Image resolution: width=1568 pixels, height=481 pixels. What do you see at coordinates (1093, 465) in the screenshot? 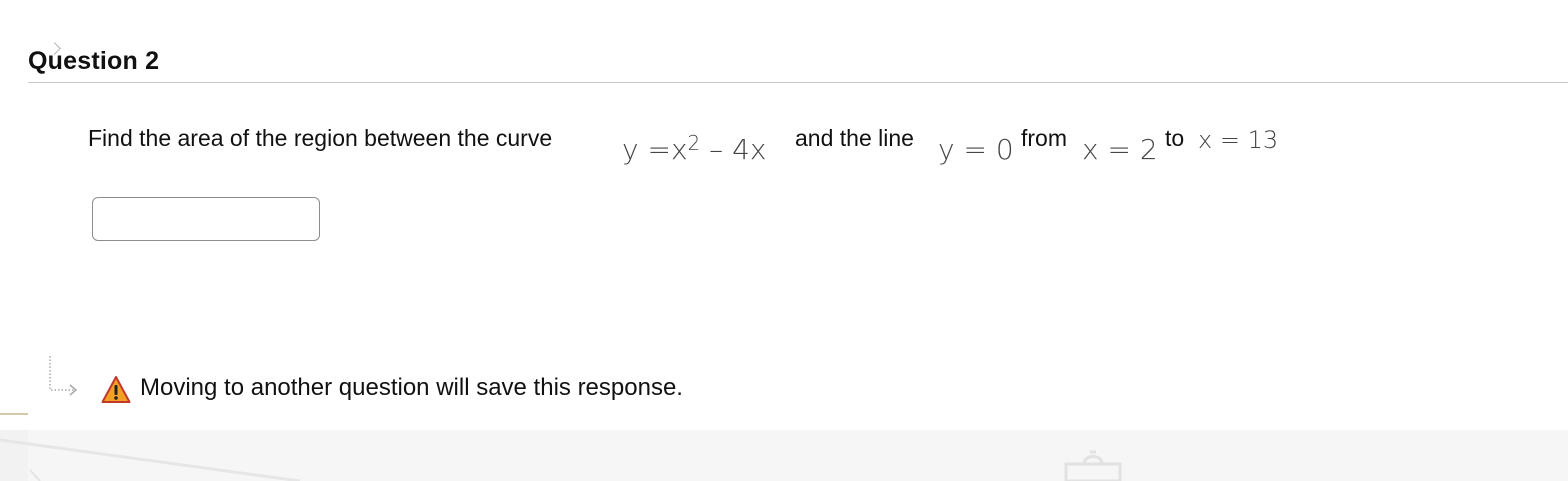
I see `bag-icon` at bounding box center [1093, 465].